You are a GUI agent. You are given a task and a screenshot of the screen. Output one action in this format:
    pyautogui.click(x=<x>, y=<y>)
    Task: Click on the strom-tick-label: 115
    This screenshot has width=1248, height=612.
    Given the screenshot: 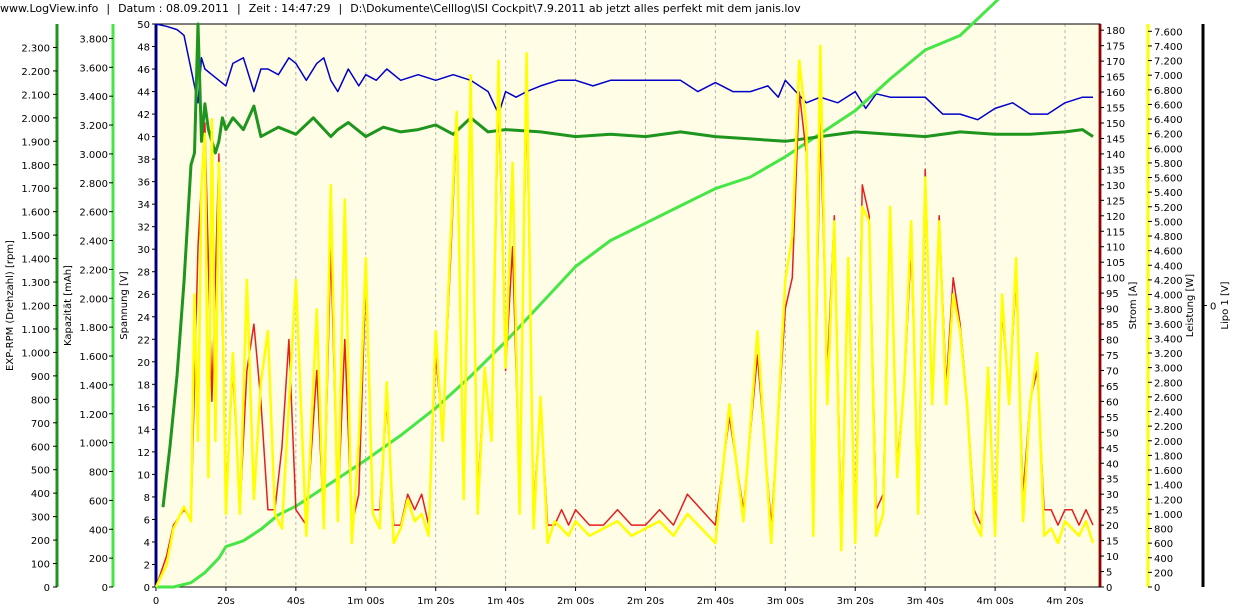 What is the action you would take?
    pyautogui.click(x=1115, y=232)
    